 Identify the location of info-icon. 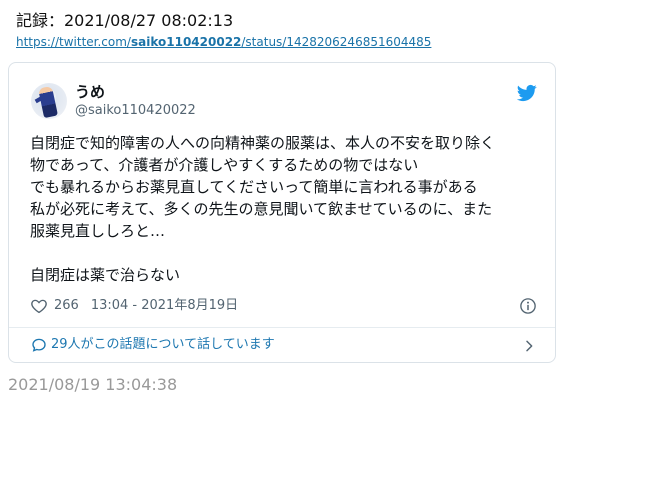
(528, 306).